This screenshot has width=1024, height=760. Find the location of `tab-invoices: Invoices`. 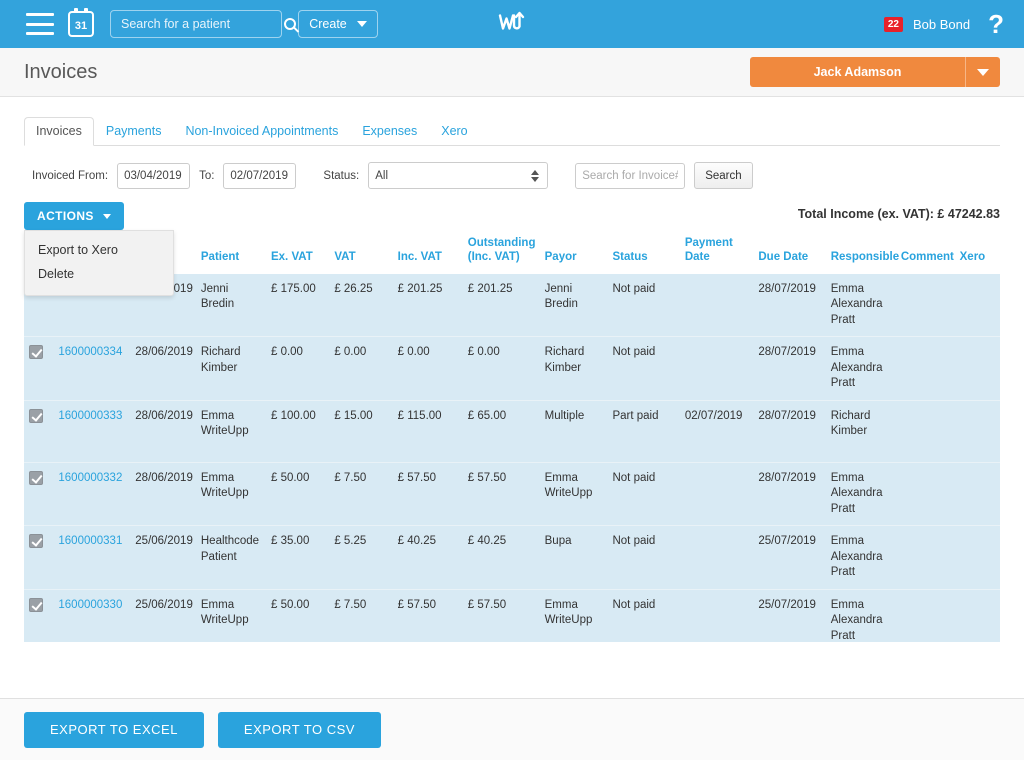

tab-invoices: Invoices is located at coordinates (59, 131).